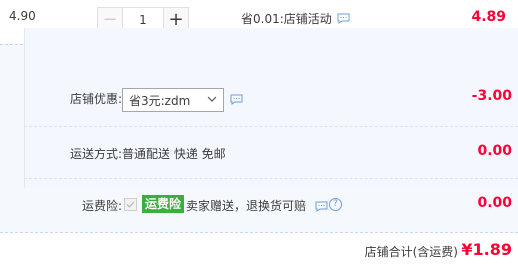  What do you see at coordinates (246, 206) in the screenshot?
I see `insurance-description: 卖家赠送，退换货可赔` at bounding box center [246, 206].